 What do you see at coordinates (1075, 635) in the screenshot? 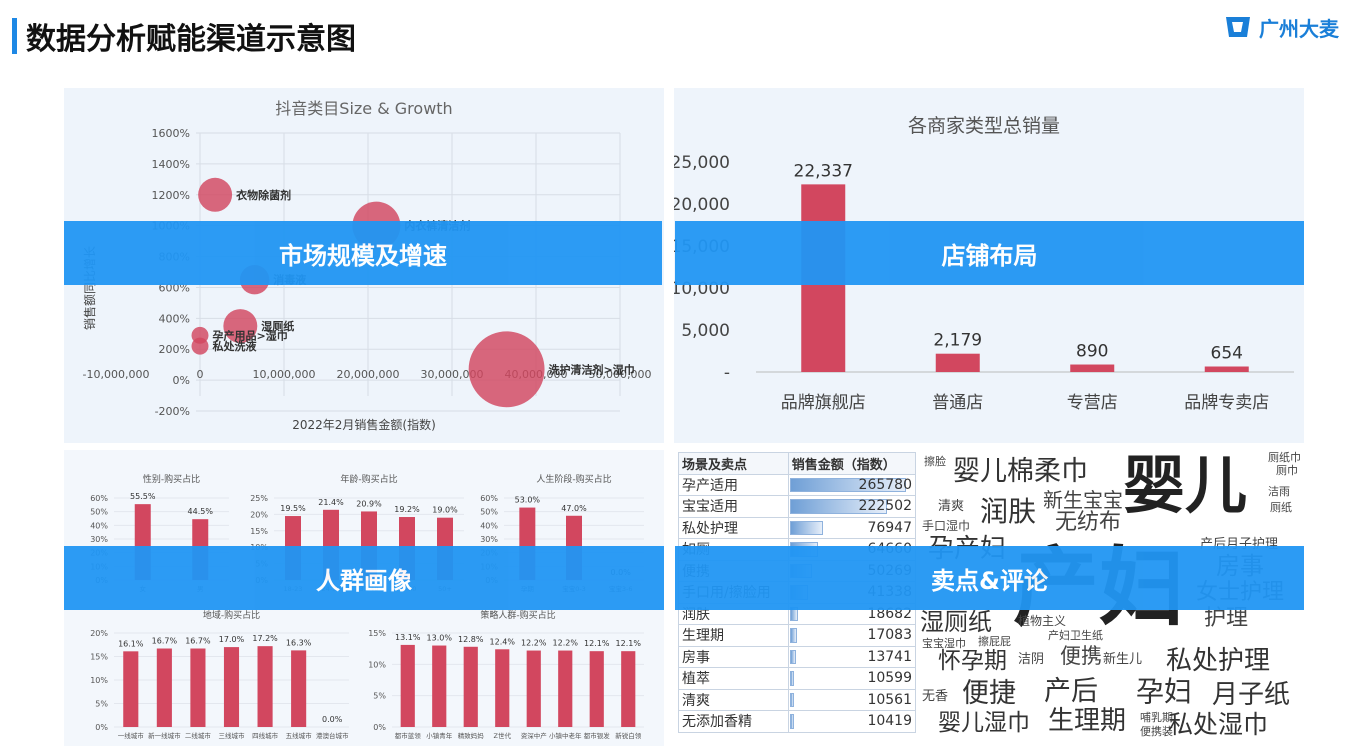
I see `word-cloud-term: 产妇卫生纸` at bounding box center [1075, 635].